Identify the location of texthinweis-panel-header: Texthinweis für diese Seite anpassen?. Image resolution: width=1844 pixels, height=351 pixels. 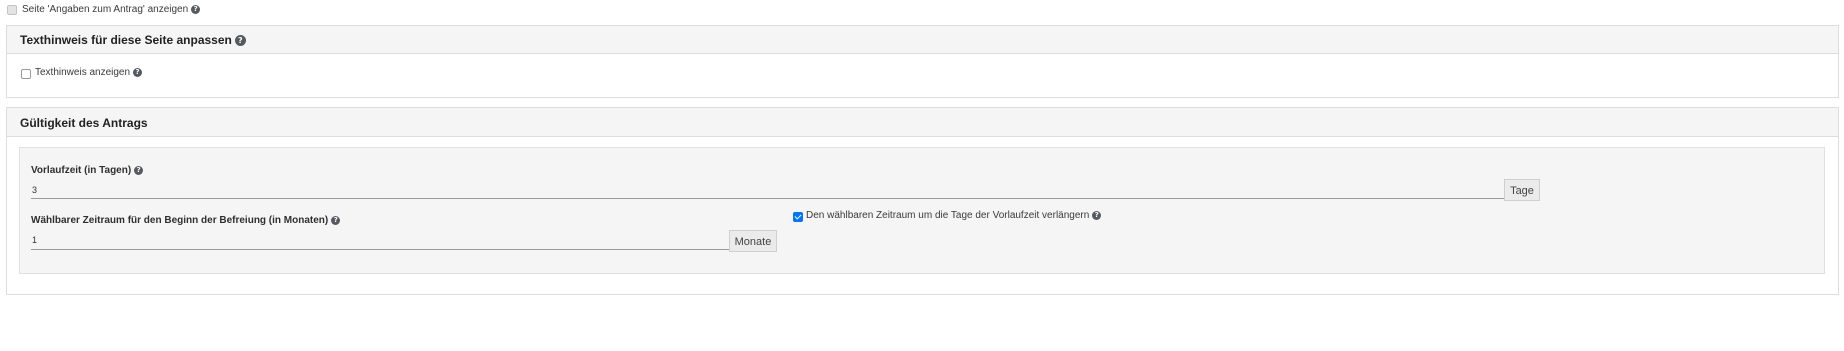
(922, 40).